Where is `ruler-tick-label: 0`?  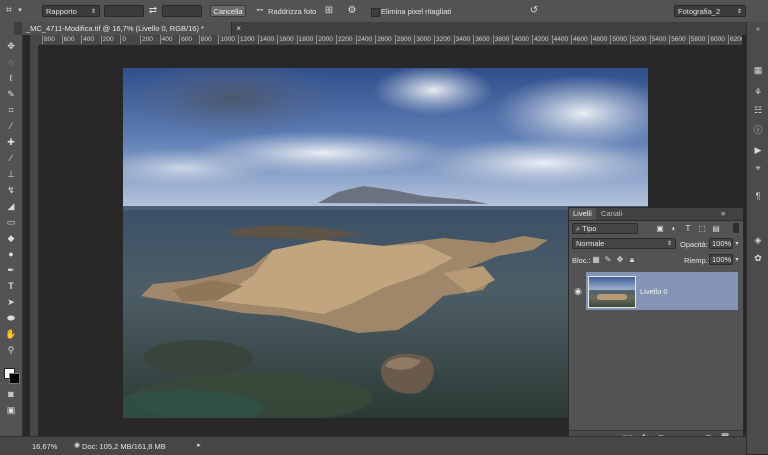 ruler-tick-label: 0 is located at coordinates (123, 39).